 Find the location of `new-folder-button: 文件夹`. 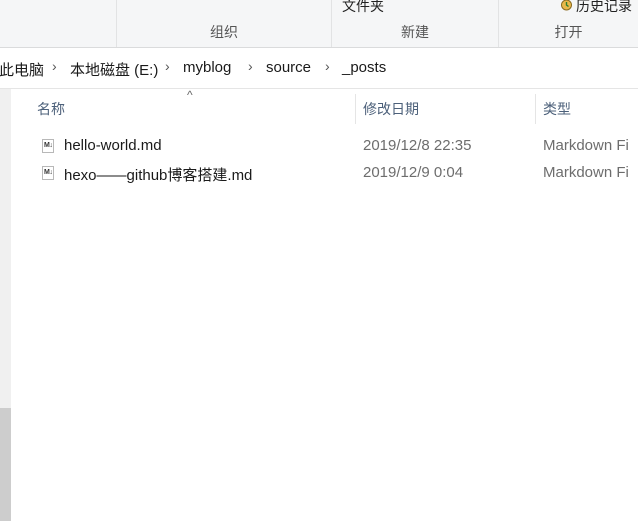

new-folder-button: 文件夹 is located at coordinates (363, 8).